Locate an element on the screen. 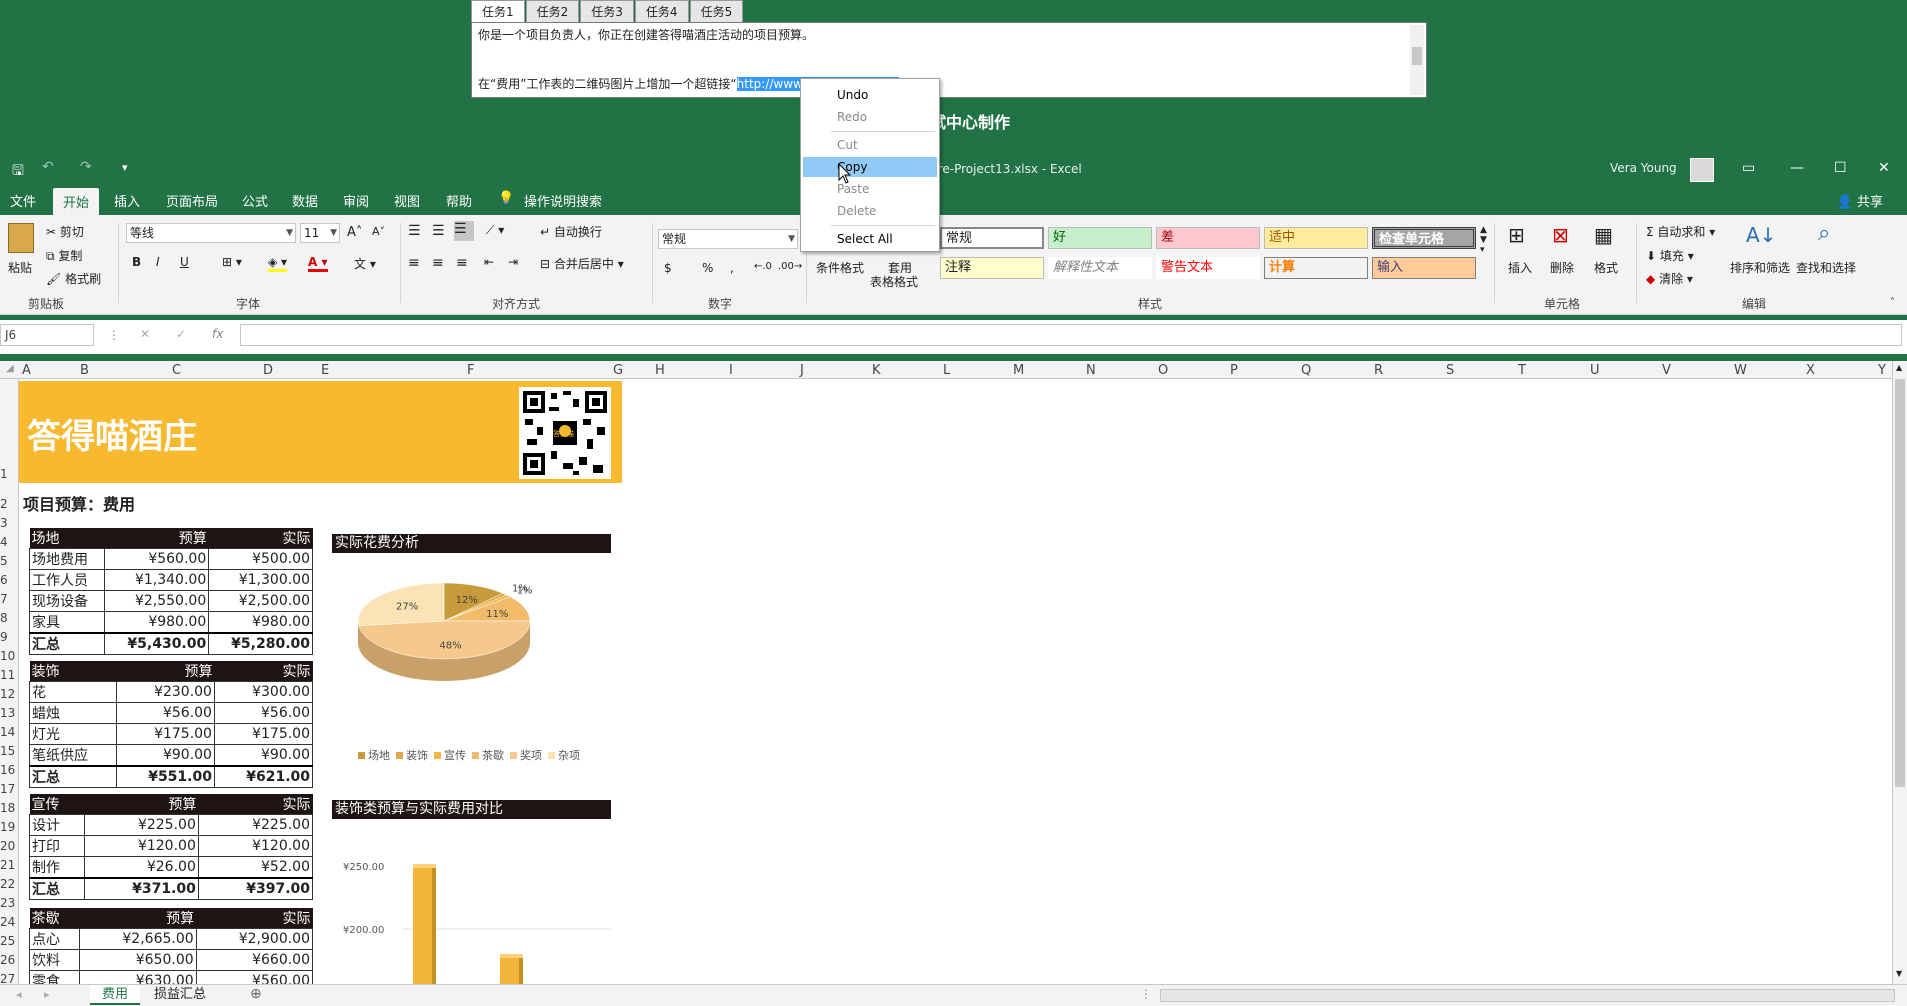 The height and width of the screenshot is (1006, 1907). collapse-ribbon-icon: ˄ is located at coordinates (1892, 302).